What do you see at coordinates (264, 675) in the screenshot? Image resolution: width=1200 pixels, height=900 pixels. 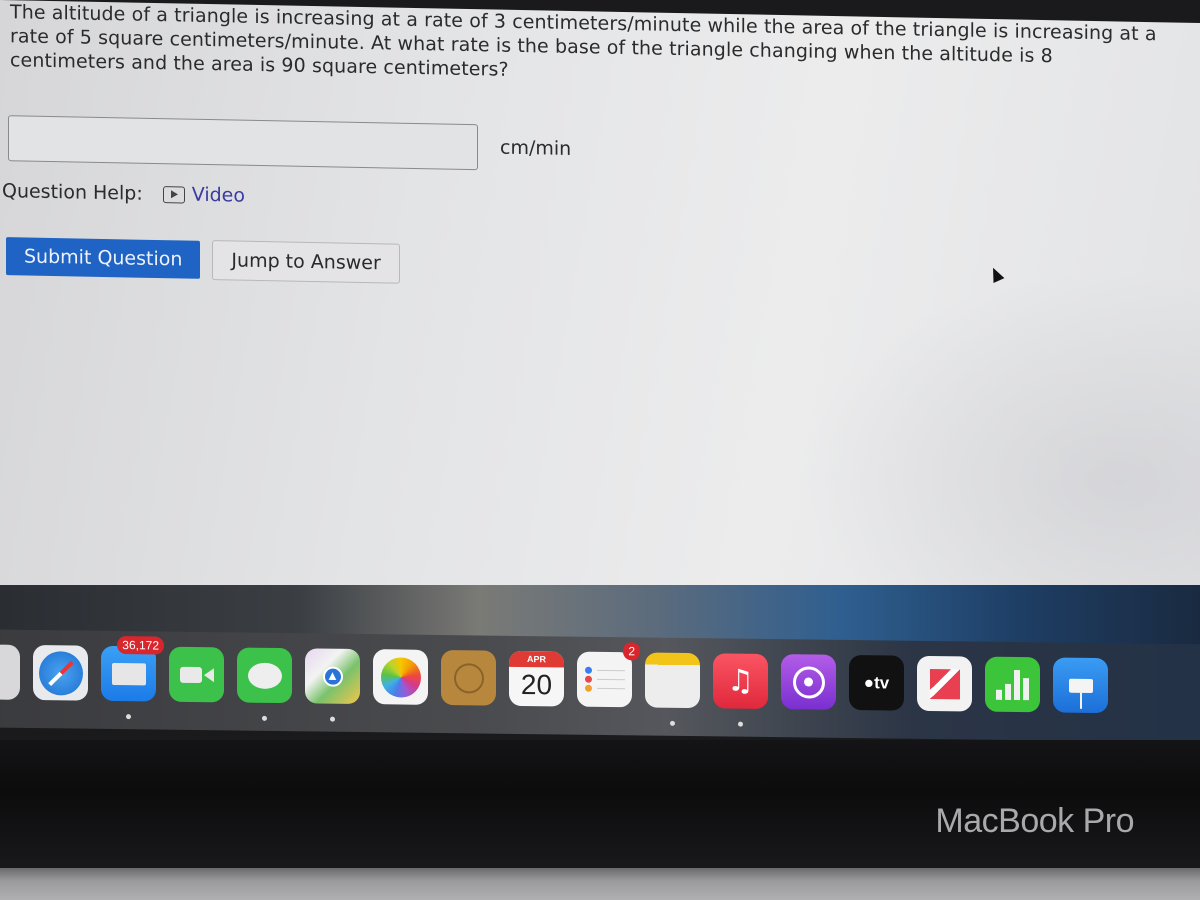 I see `messages-icon` at bounding box center [264, 675].